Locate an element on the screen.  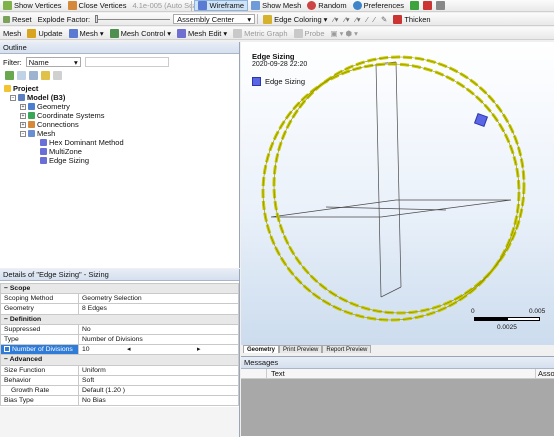
messages-panel: Messages Text Asso is located at coordinates (397, 396).